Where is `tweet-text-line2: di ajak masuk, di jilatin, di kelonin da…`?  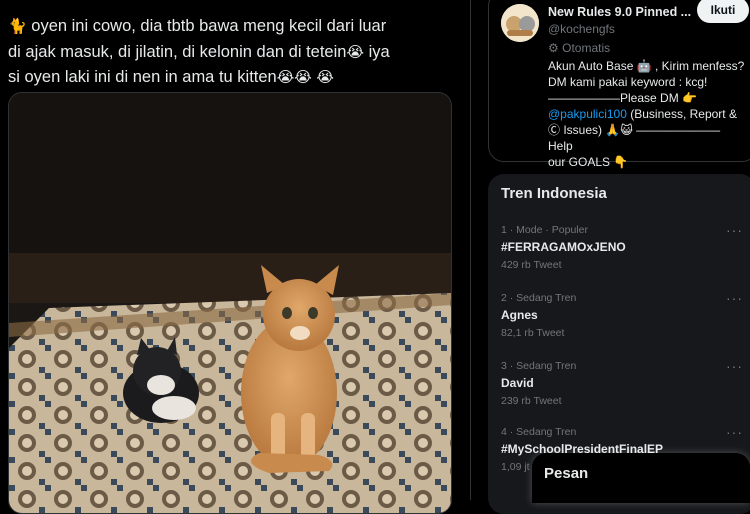 tweet-text-line2: di ajak masuk, di jilatin, di kelonin da… is located at coordinates (177, 51).